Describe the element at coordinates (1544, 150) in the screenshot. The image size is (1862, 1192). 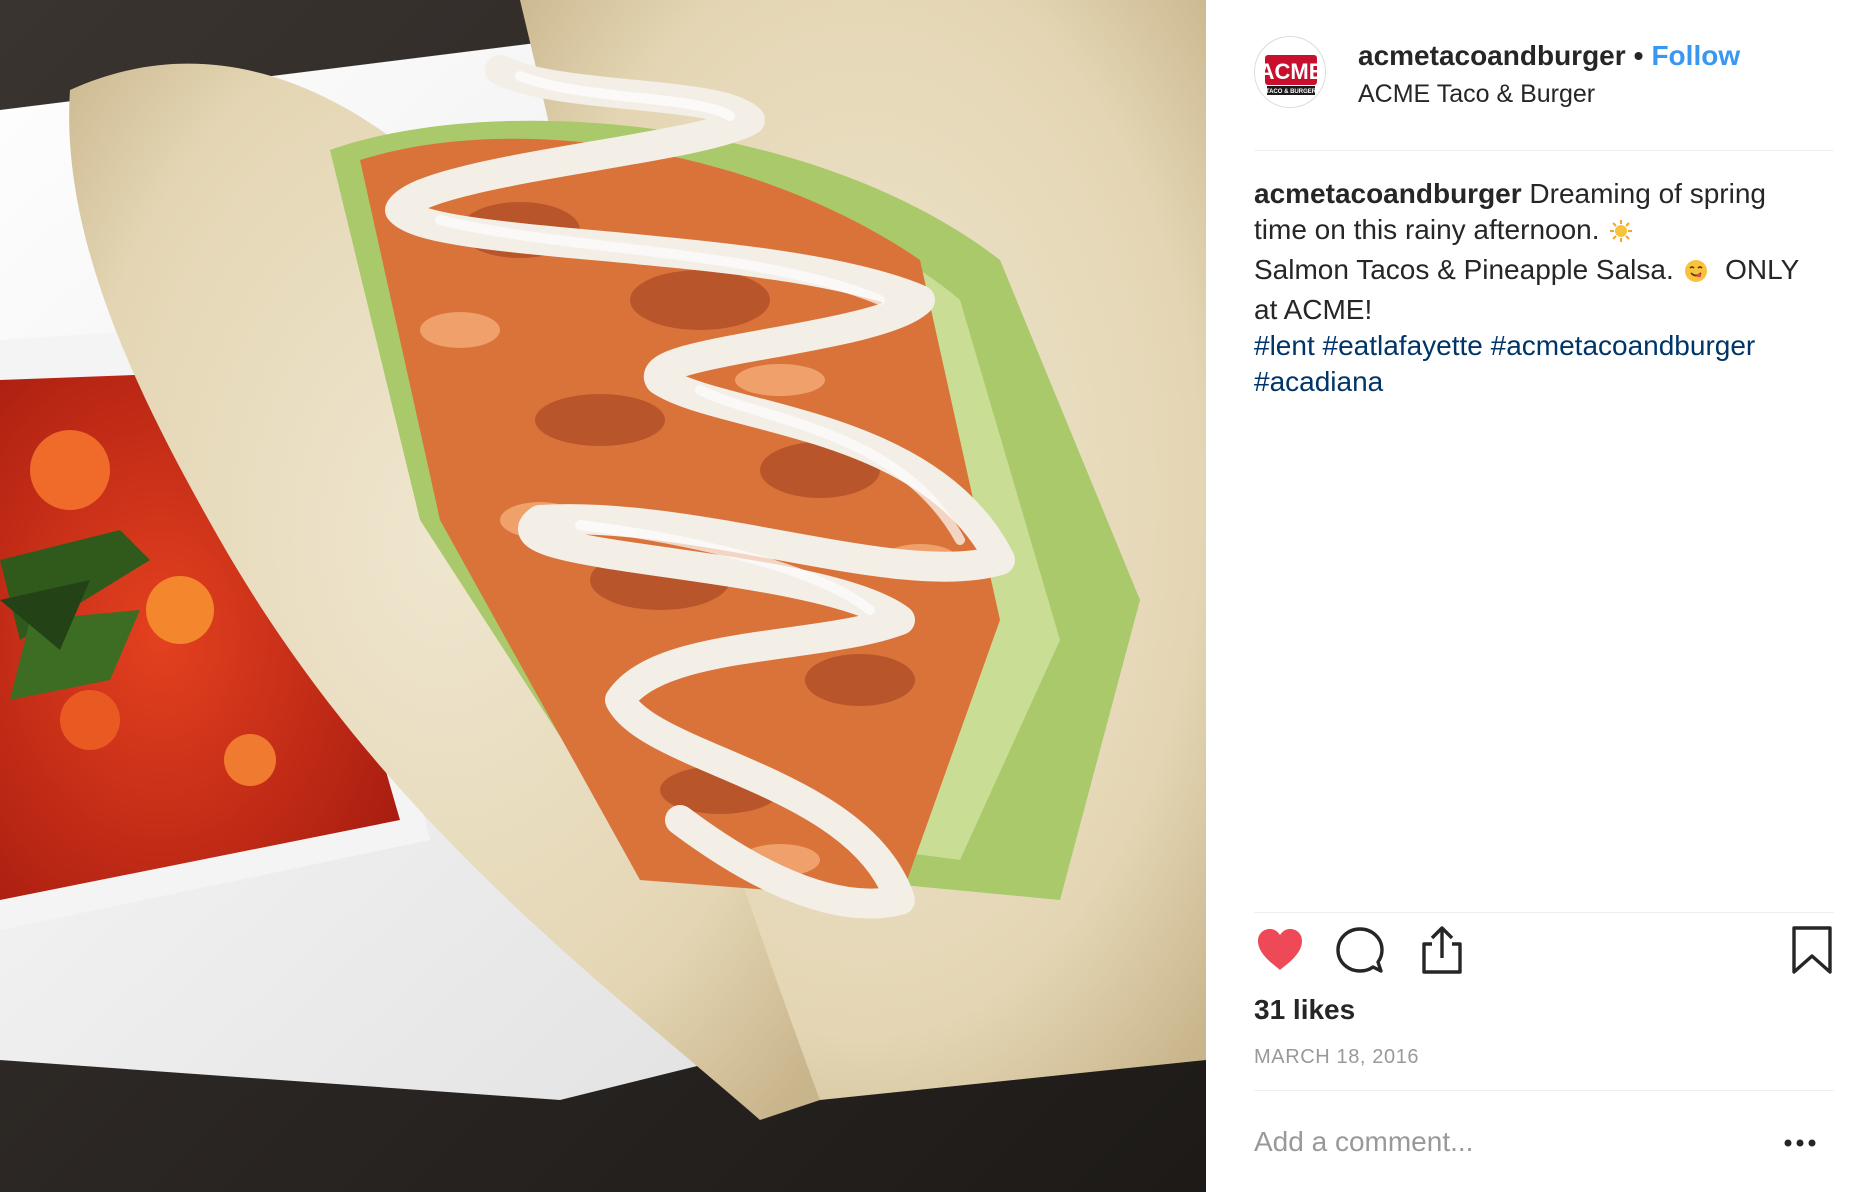
I see `header-divider` at that location.